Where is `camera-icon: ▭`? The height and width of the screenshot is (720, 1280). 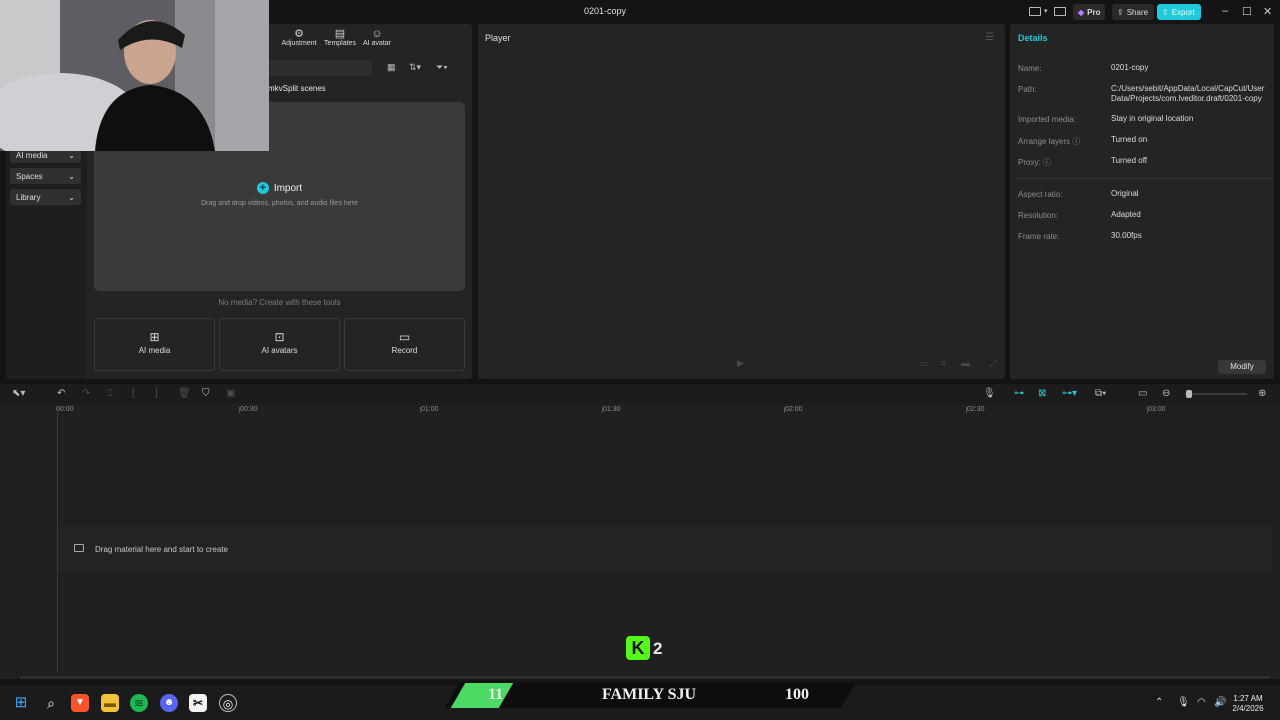
camera-icon: ▭ is located at coordinates (404, 337).